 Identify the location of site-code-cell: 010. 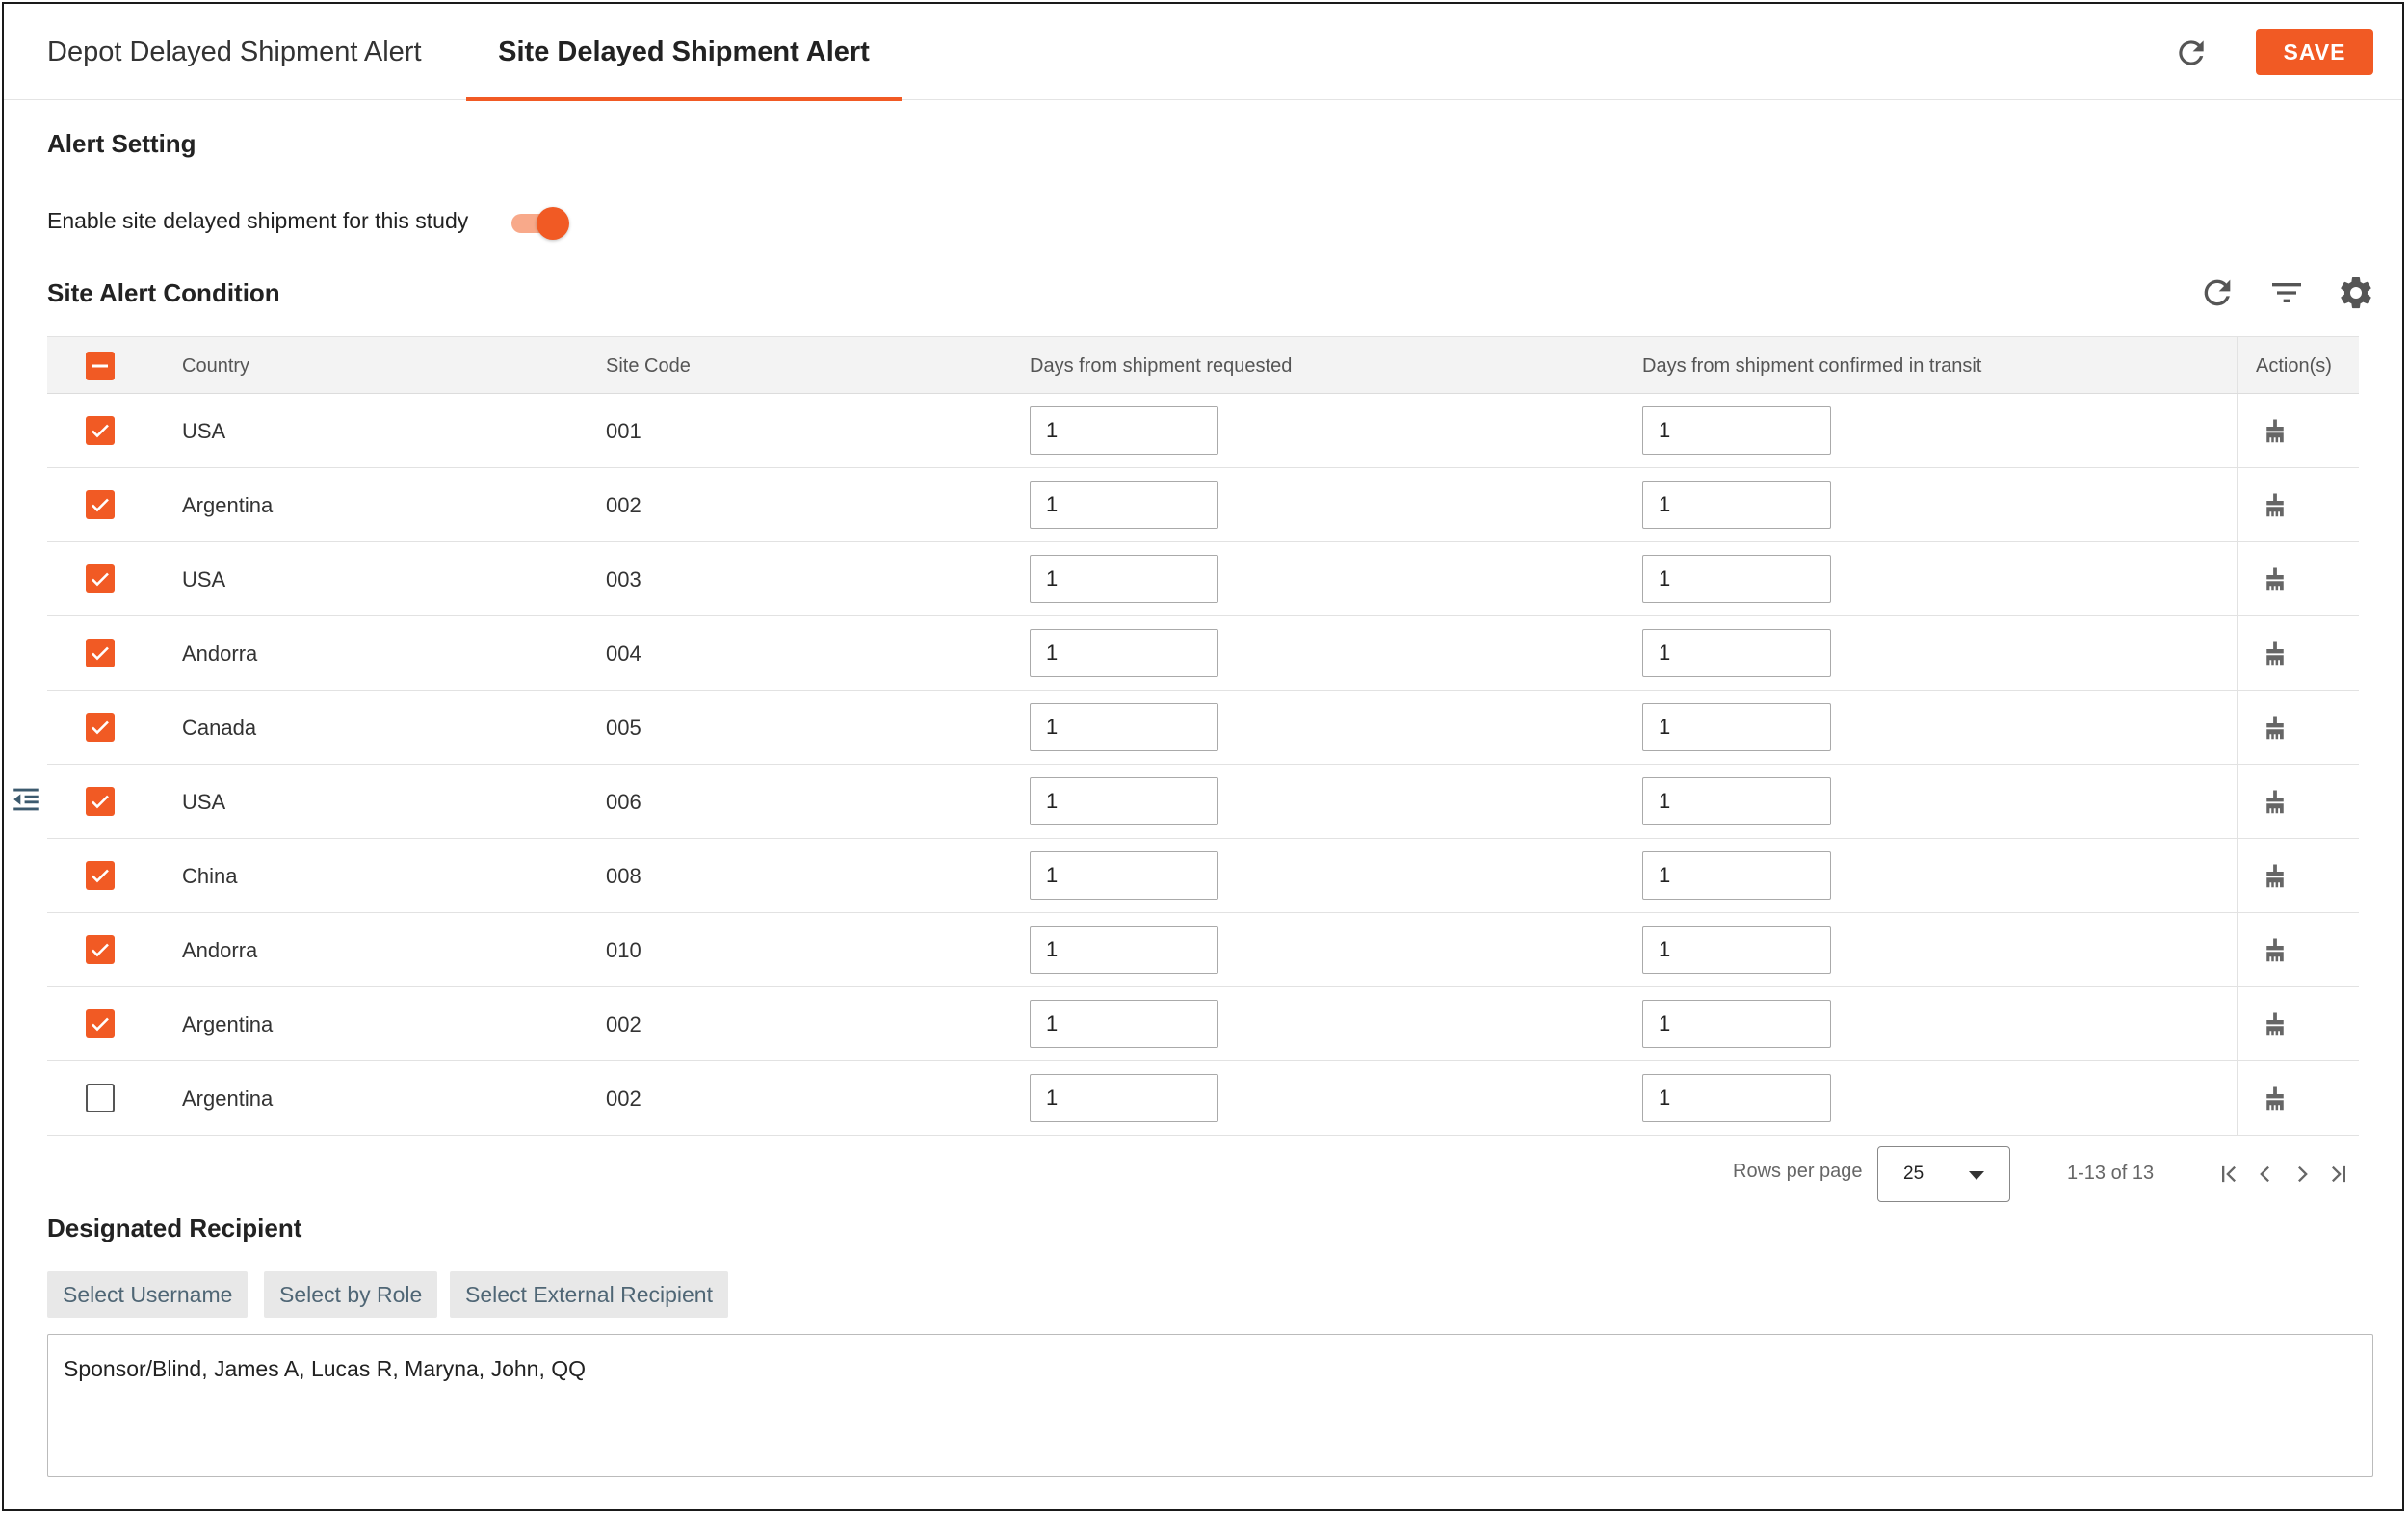
(623, 950).